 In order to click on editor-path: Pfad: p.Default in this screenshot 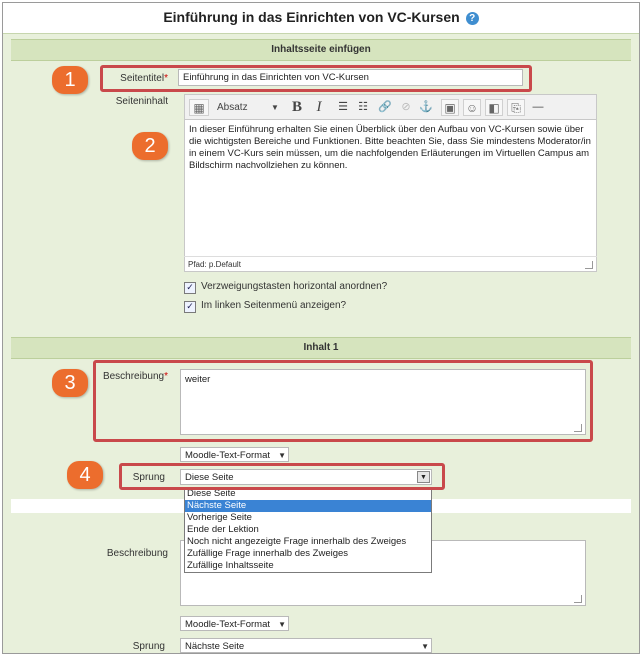, I will do `click(390, 264)`.